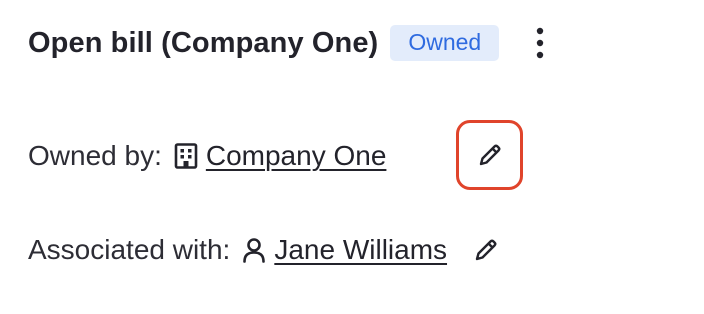 Image resolution: width=704 pixels, height=314 pixels. I want to click on owned-by-row: Owned by: Company One, so click(207, 156).